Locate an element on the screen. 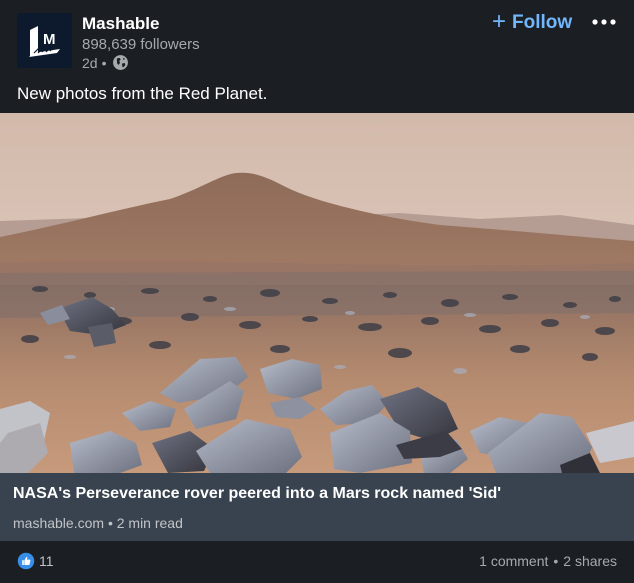 This screenshot has height=583, width=634. article-subtitle: mashable.com • 2 min read is located at coordinates (98, 523).